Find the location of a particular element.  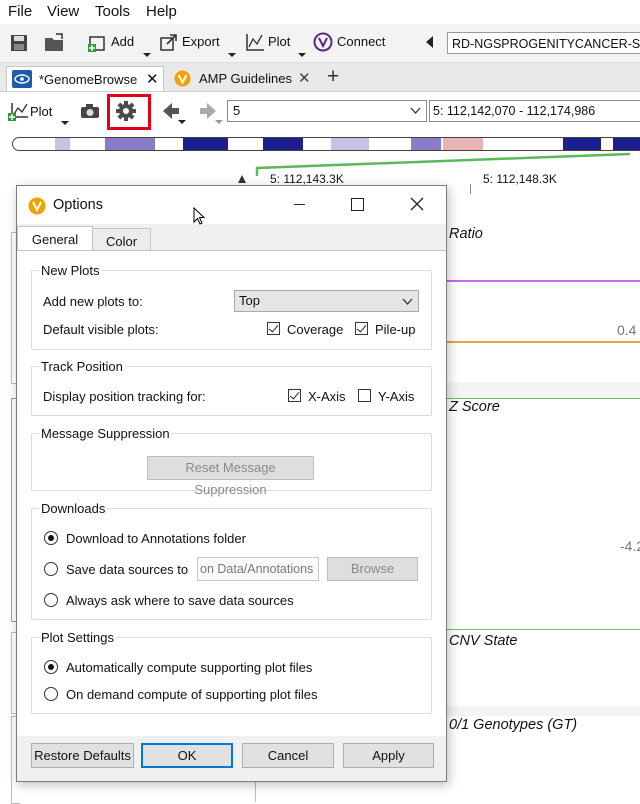

arrow-back-icon is located at coordinates (171, 111).